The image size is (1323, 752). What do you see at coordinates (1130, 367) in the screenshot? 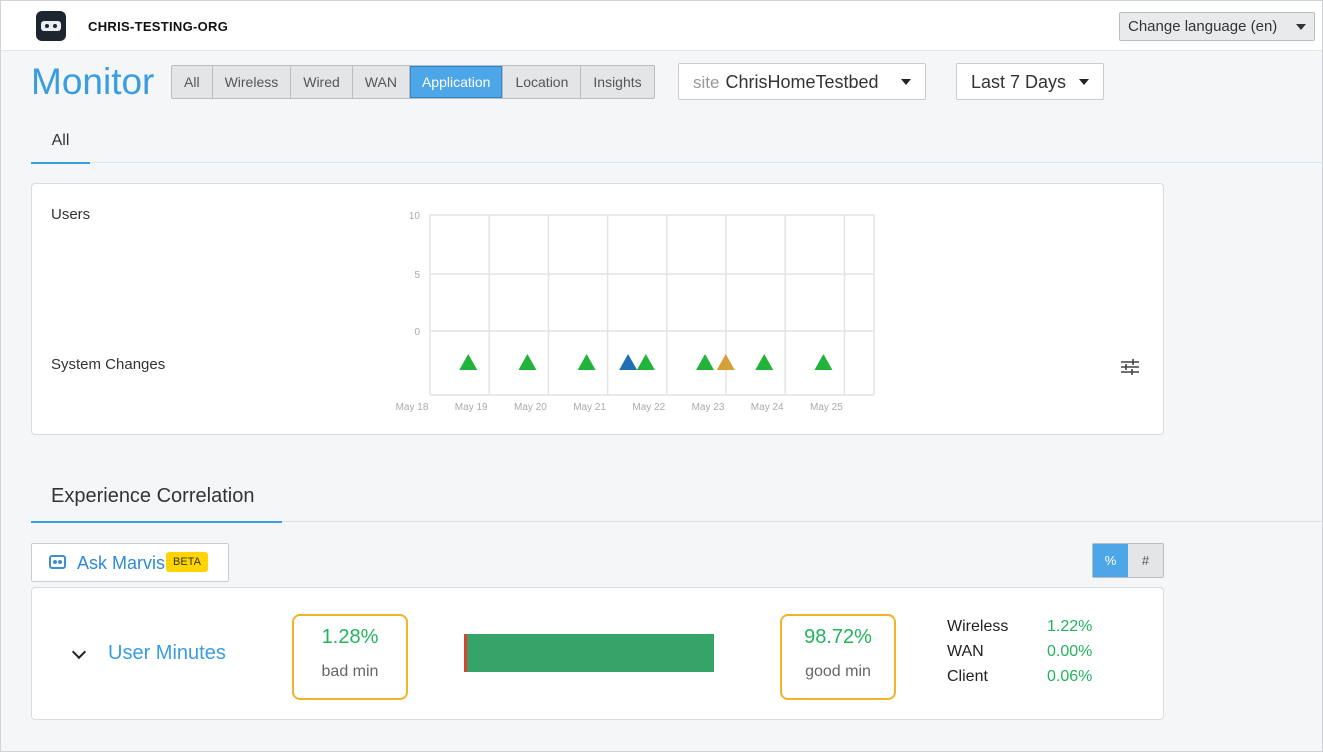
I see `chart-settings-icon` at bounding box center [1130, 367].